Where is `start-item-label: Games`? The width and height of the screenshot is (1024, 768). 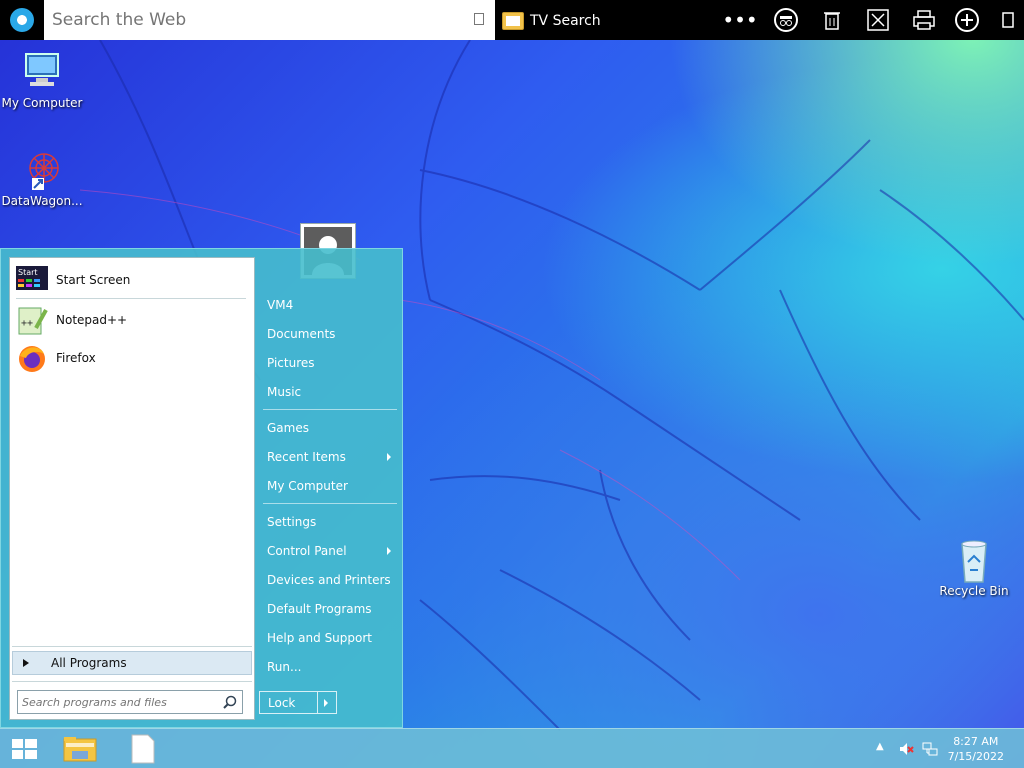 start-item-label: Games is located at coordinates (288, 428).